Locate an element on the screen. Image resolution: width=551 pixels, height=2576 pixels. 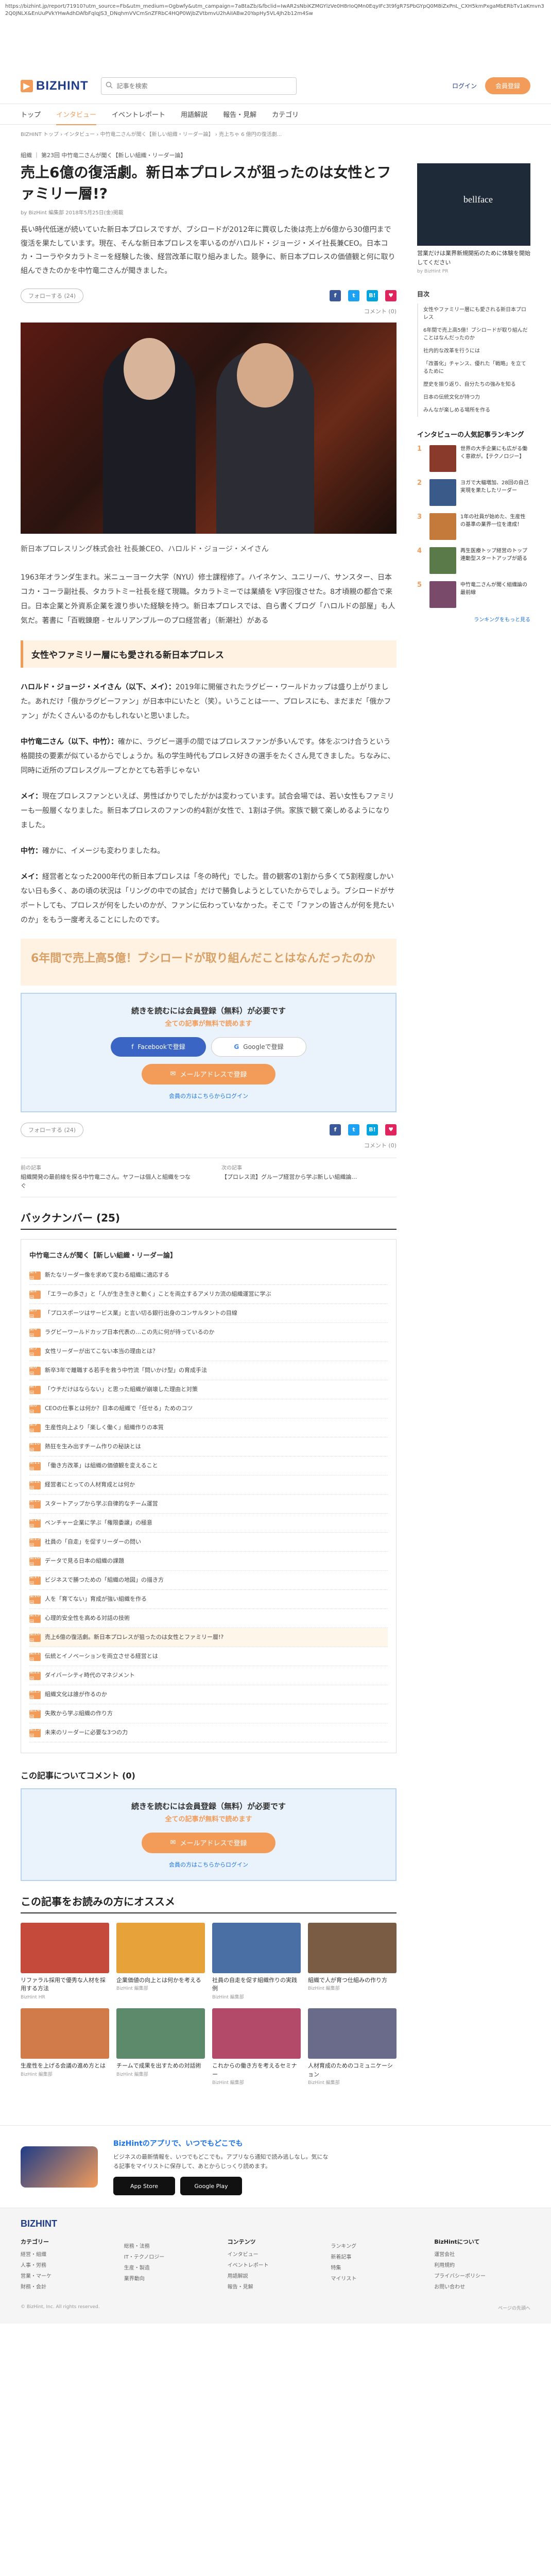
toc-item: 社内的な改革を行うには is located at coordinates (473, 351).